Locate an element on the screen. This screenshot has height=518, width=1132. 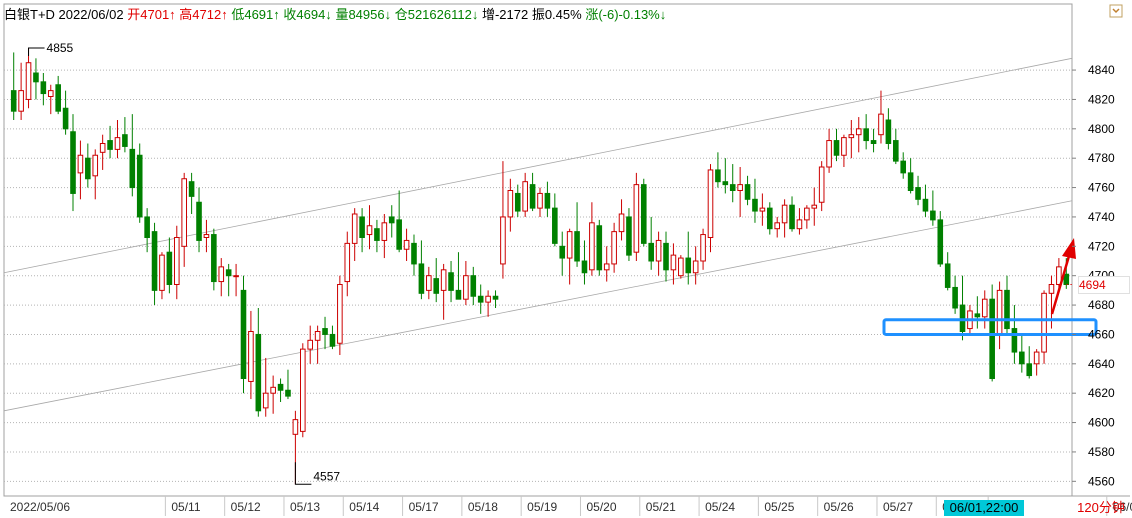
last-price-label: 4694 is located at coordinates (1104, 285).